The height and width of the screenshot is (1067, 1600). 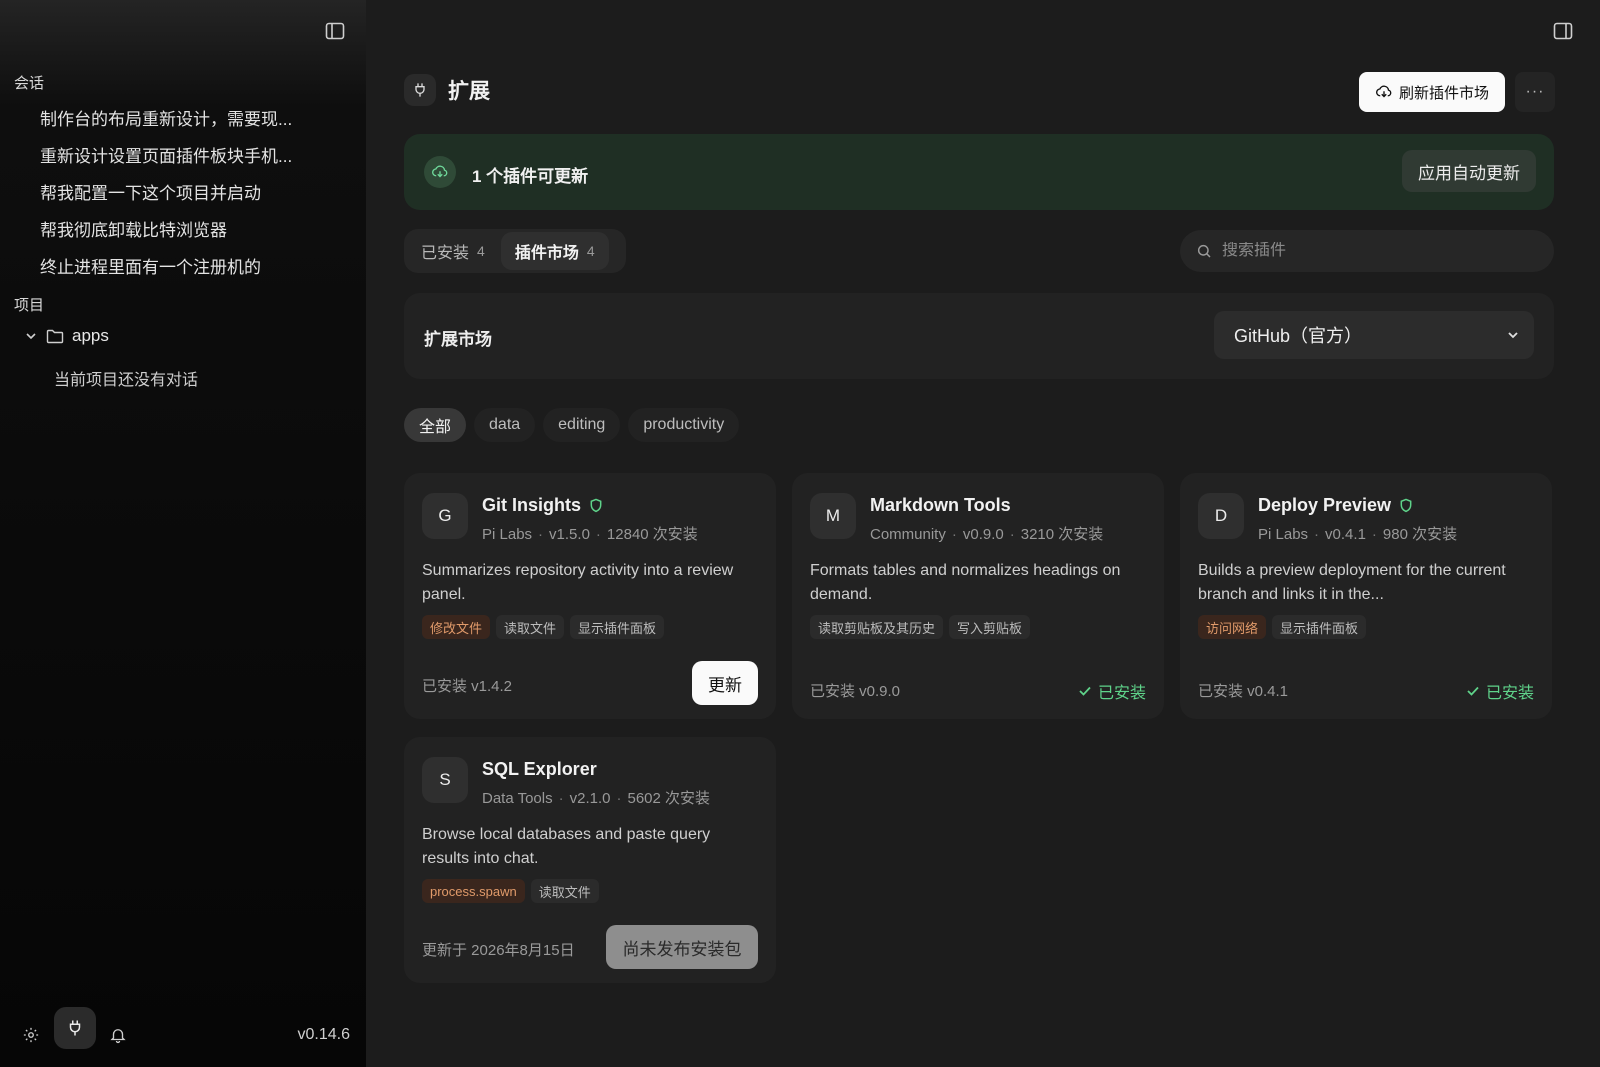 I want to click on installed-label: 已安装, so click(x=1121, y=693).